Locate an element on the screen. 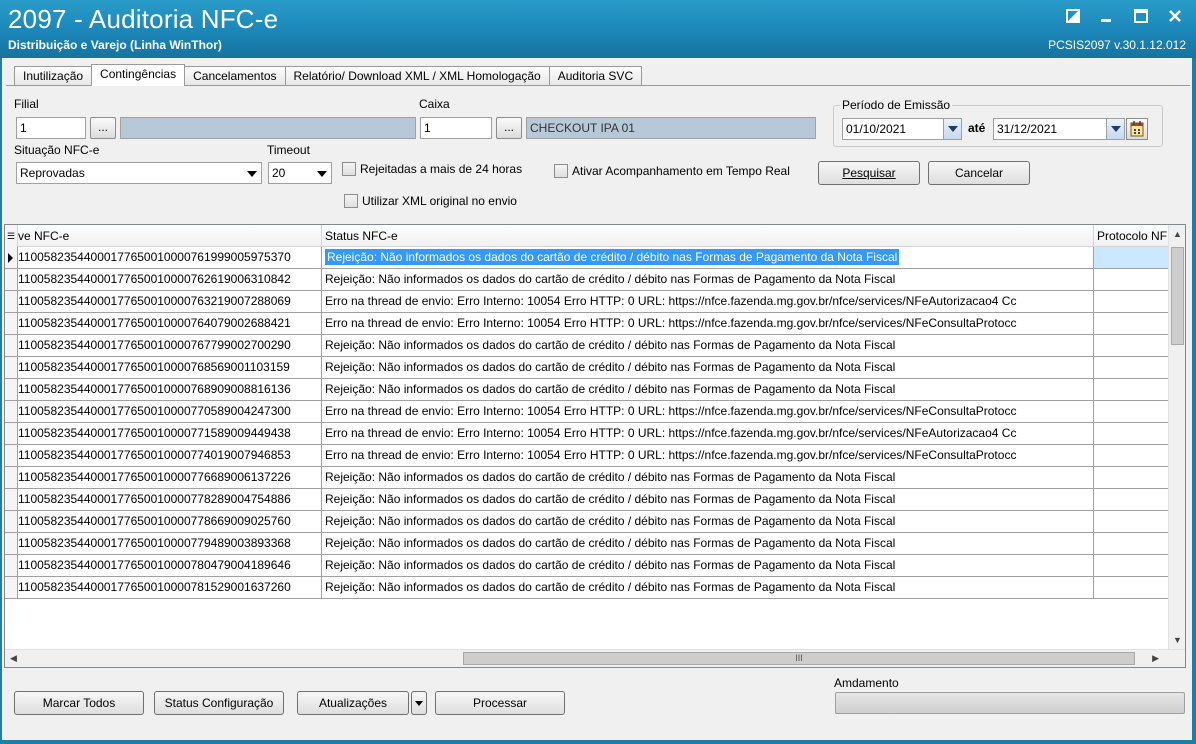 Image resolution: width=1196 pixels, height=744 pixels. tab-contingencias: Contingências is located at coordinates (138, 75).